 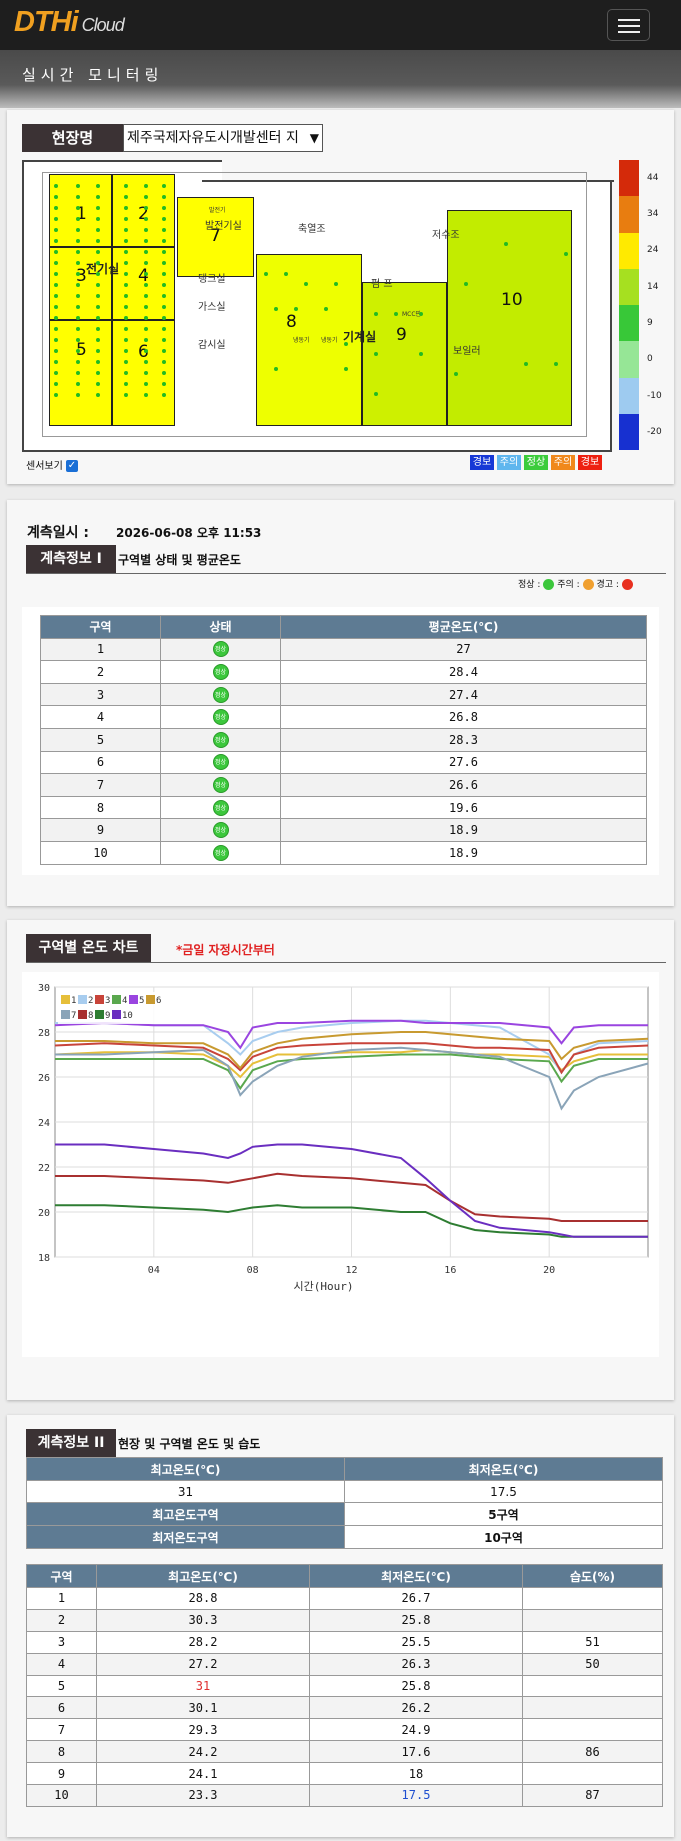 What do you see at coordinates (100, 852) in the screenshot?
I see `zone-cell: 10` at bounding box center [100, 852].